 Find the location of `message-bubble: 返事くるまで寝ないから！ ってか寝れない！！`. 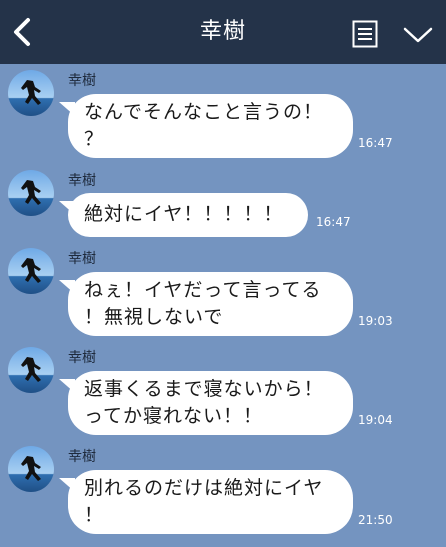

message-bubble: 返事くるまで寝ないから！ ってか寝れない！！ is located at coordinates (206, 403).